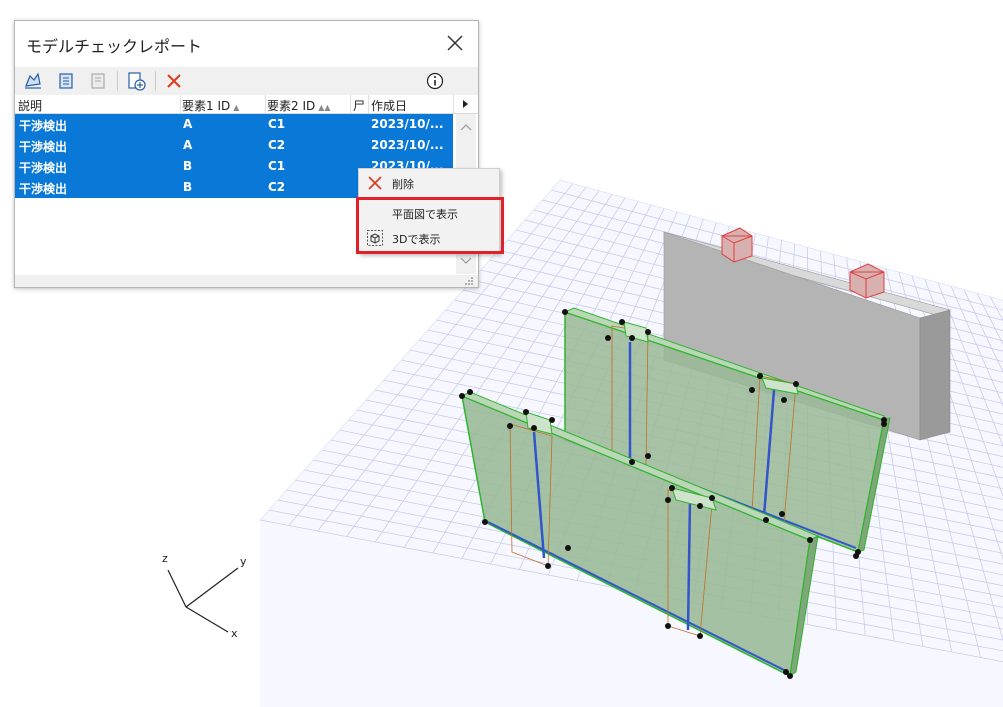 The height and width of the screenshot is (707, 1003). What do you see at coordinates (246, 281) in the screenshot?
I see `dialog-status-bar` at bounding box center [246, 281].